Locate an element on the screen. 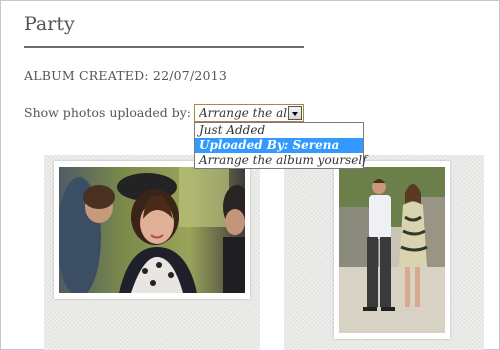 The height and width of the screenshot is (350, 500). photo-image-party-woman is located at coordinates (152, 230).